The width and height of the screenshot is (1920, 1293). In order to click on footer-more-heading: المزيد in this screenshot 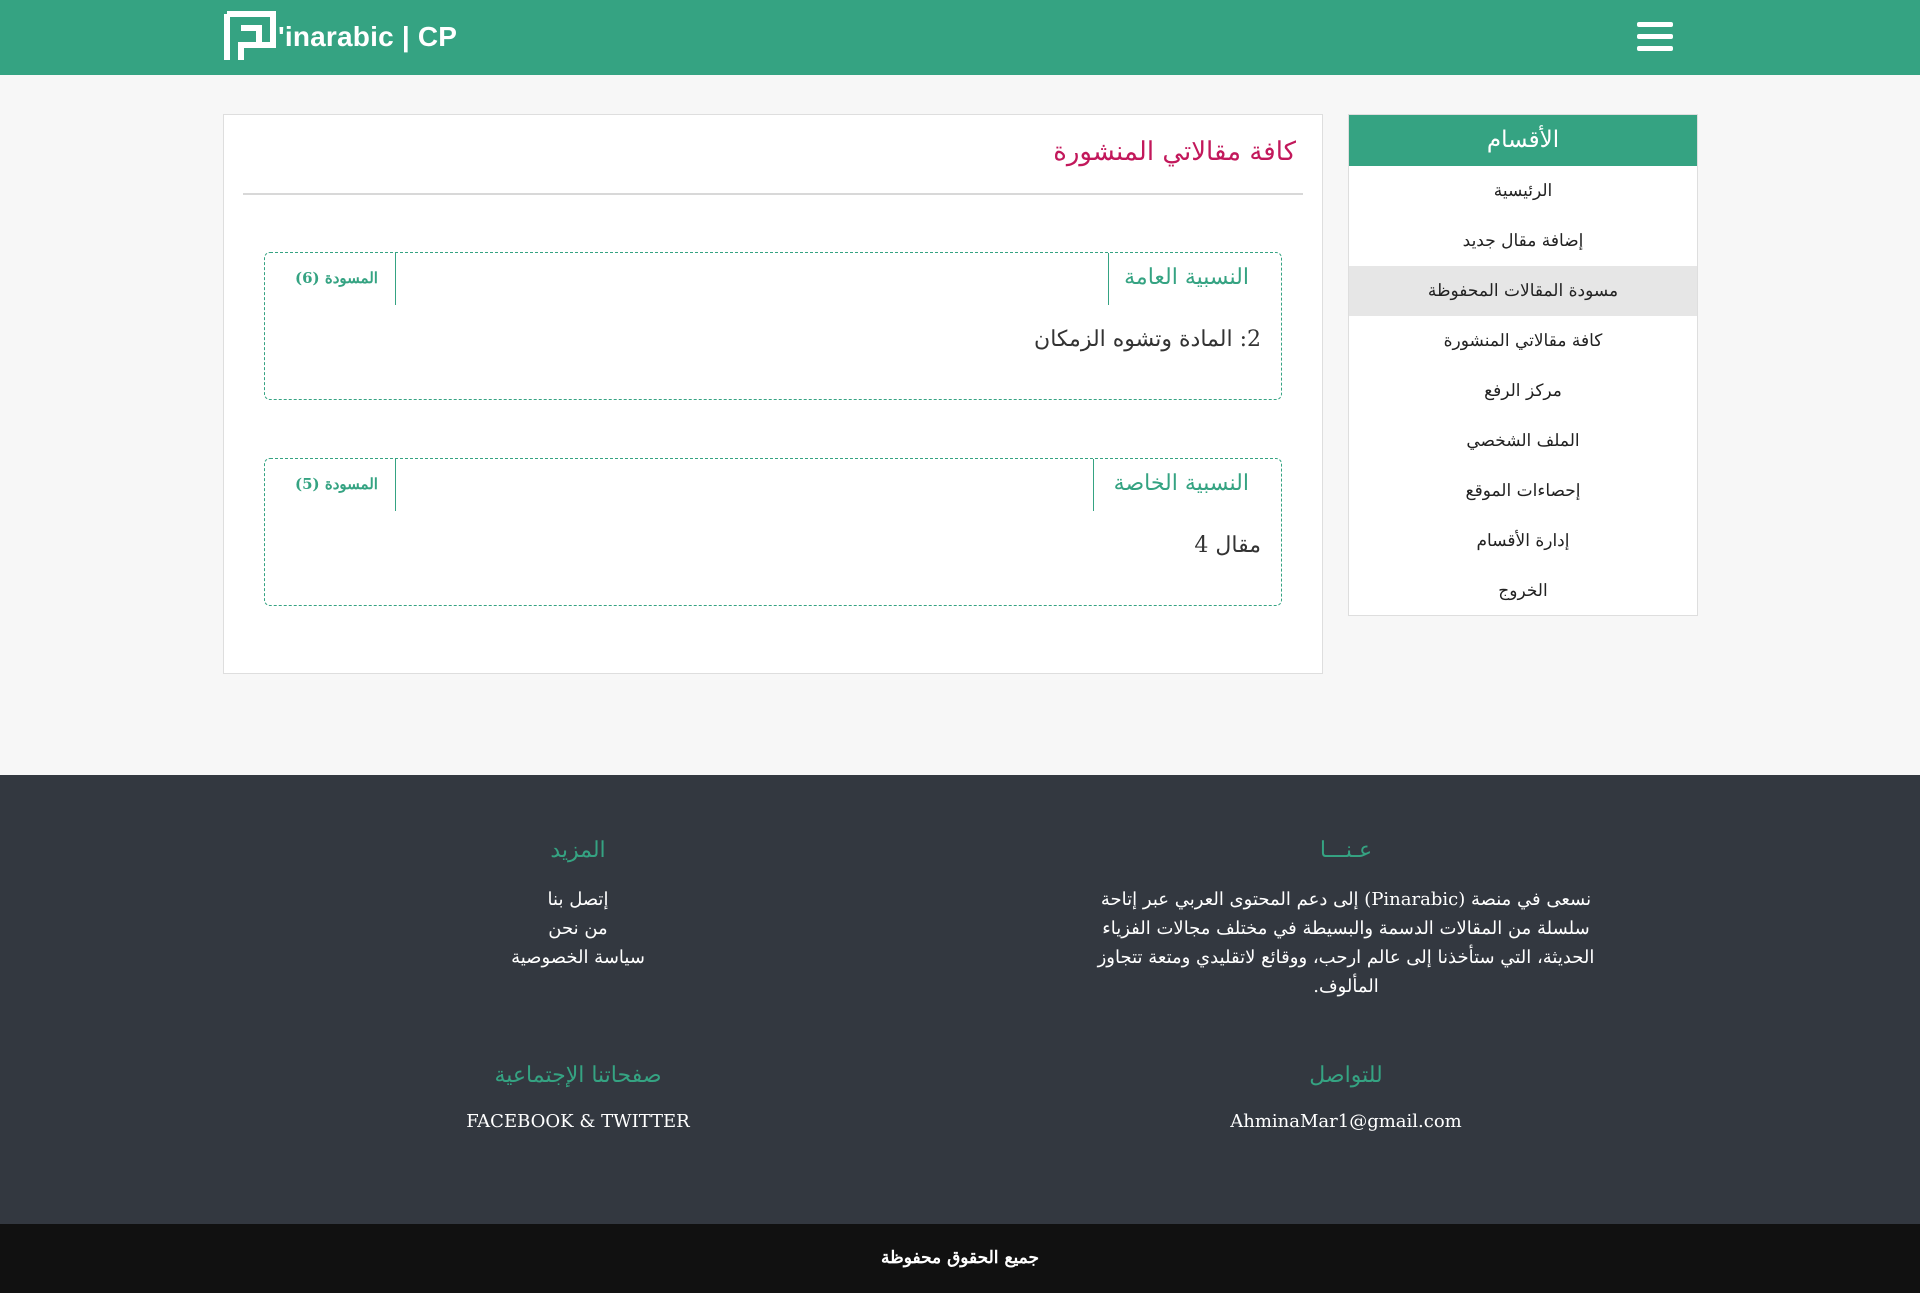, I will do `click(578, 850)`.